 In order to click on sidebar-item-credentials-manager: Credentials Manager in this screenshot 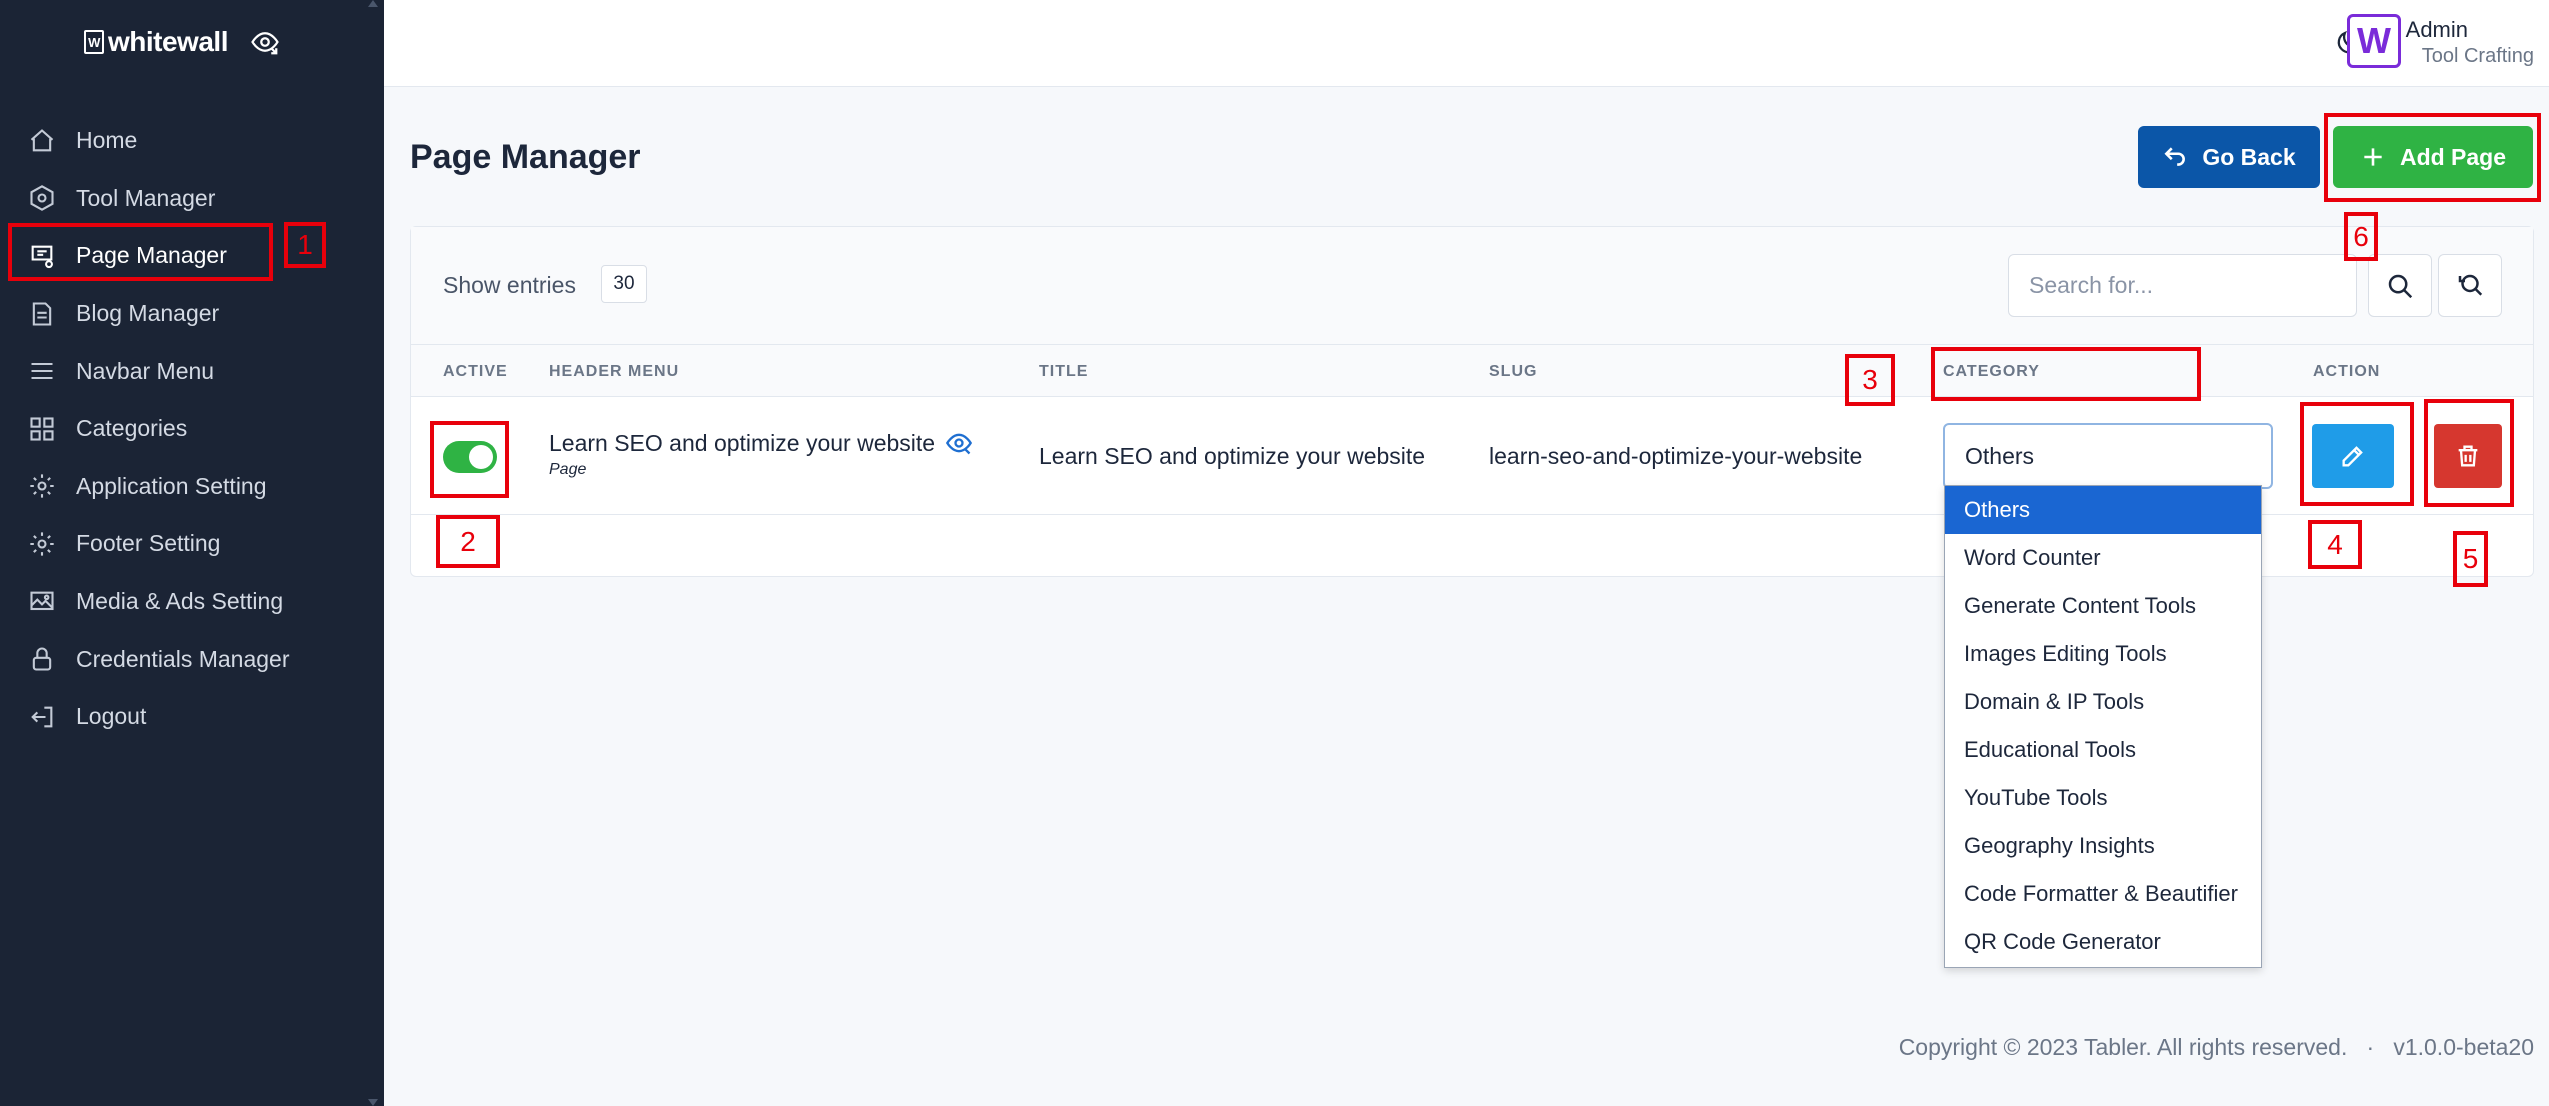, I will do `click(192, 659)`.